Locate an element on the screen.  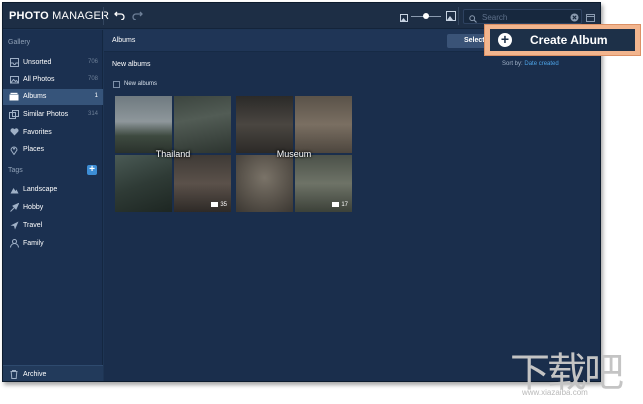
archive-row: Archive is located at coordinates (53, 374).